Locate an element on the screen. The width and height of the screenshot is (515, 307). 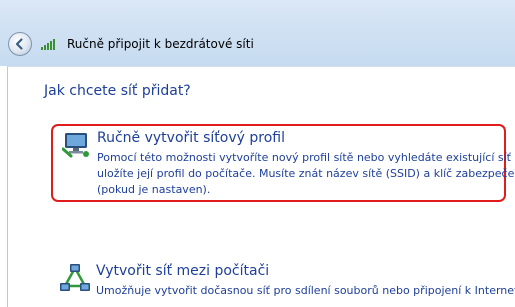
back-arrow-icon is located at coordinates (19, 44).